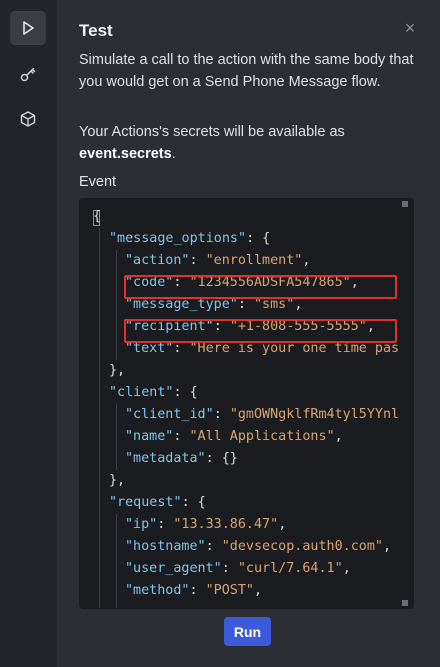 The image size is (440, 667). What do you see at coordinates (226, 524) in the screenshot?
I see `json-string: "13.33.86.47"` at bounding box center [226, 524].